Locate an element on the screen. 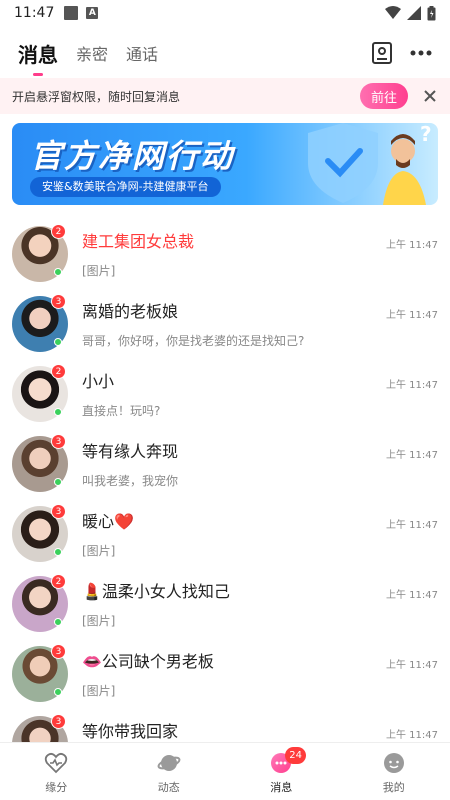 This screenshot has width=450, height=800. conversation-body: 离婚的老板娘 哥哥，你好呀，你是找老婆的还是找知己? is located at coordinates (260, 322).